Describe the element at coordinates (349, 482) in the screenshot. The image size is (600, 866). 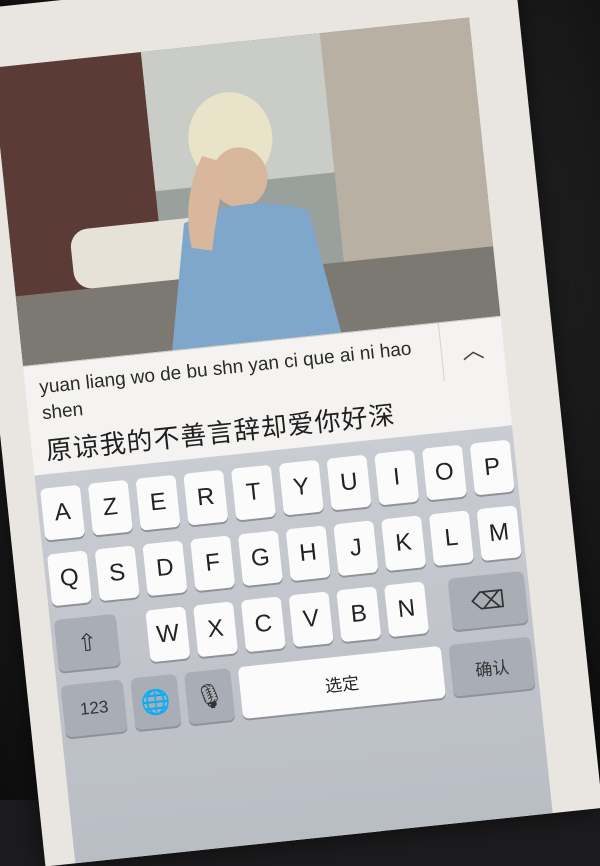
I see `key-u: U` at that location.